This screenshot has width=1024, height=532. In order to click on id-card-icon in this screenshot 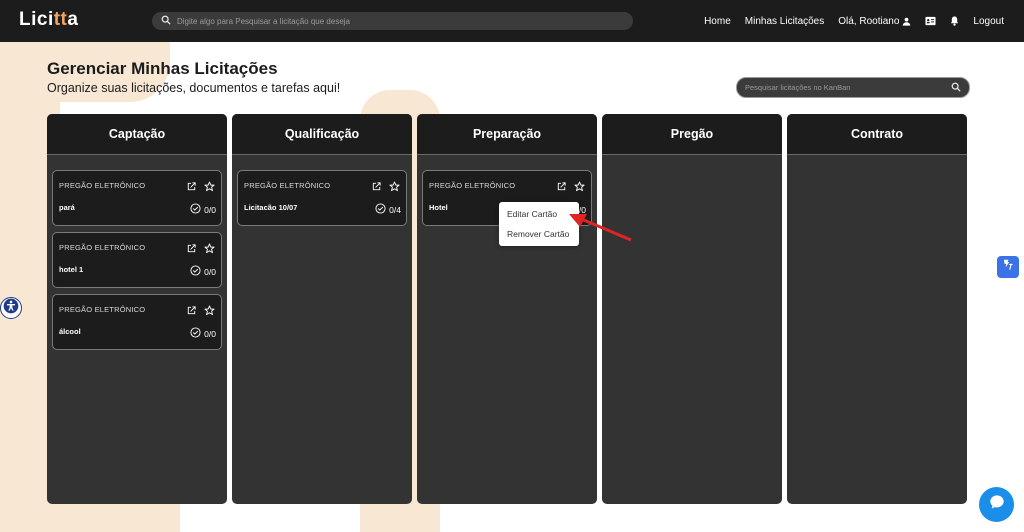, I will do `click(930, 21)`.